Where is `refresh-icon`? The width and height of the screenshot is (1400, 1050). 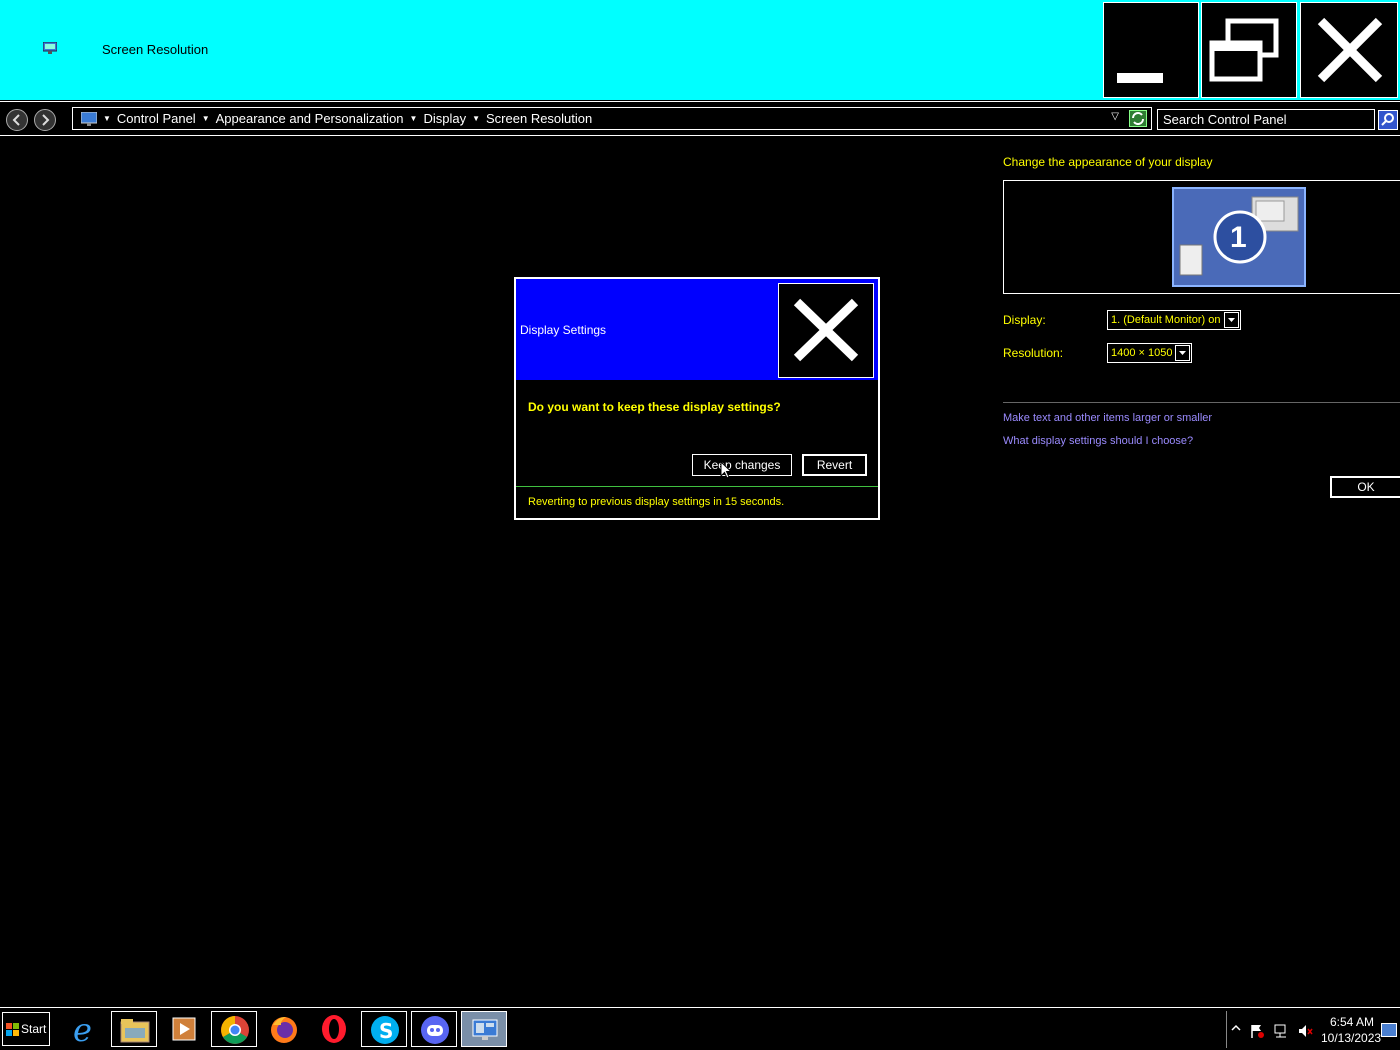 refresh-icon is located at coordinates (1138, 118).